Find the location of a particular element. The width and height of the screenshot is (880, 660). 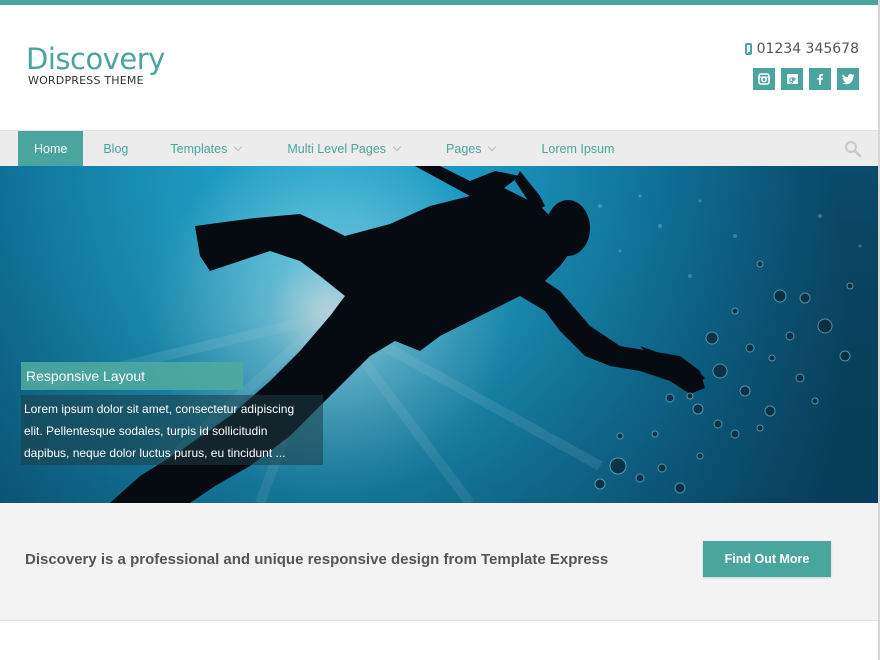

nav-item-multi-level-pages: Multi Level Pages is located at coordinates (344, 149).